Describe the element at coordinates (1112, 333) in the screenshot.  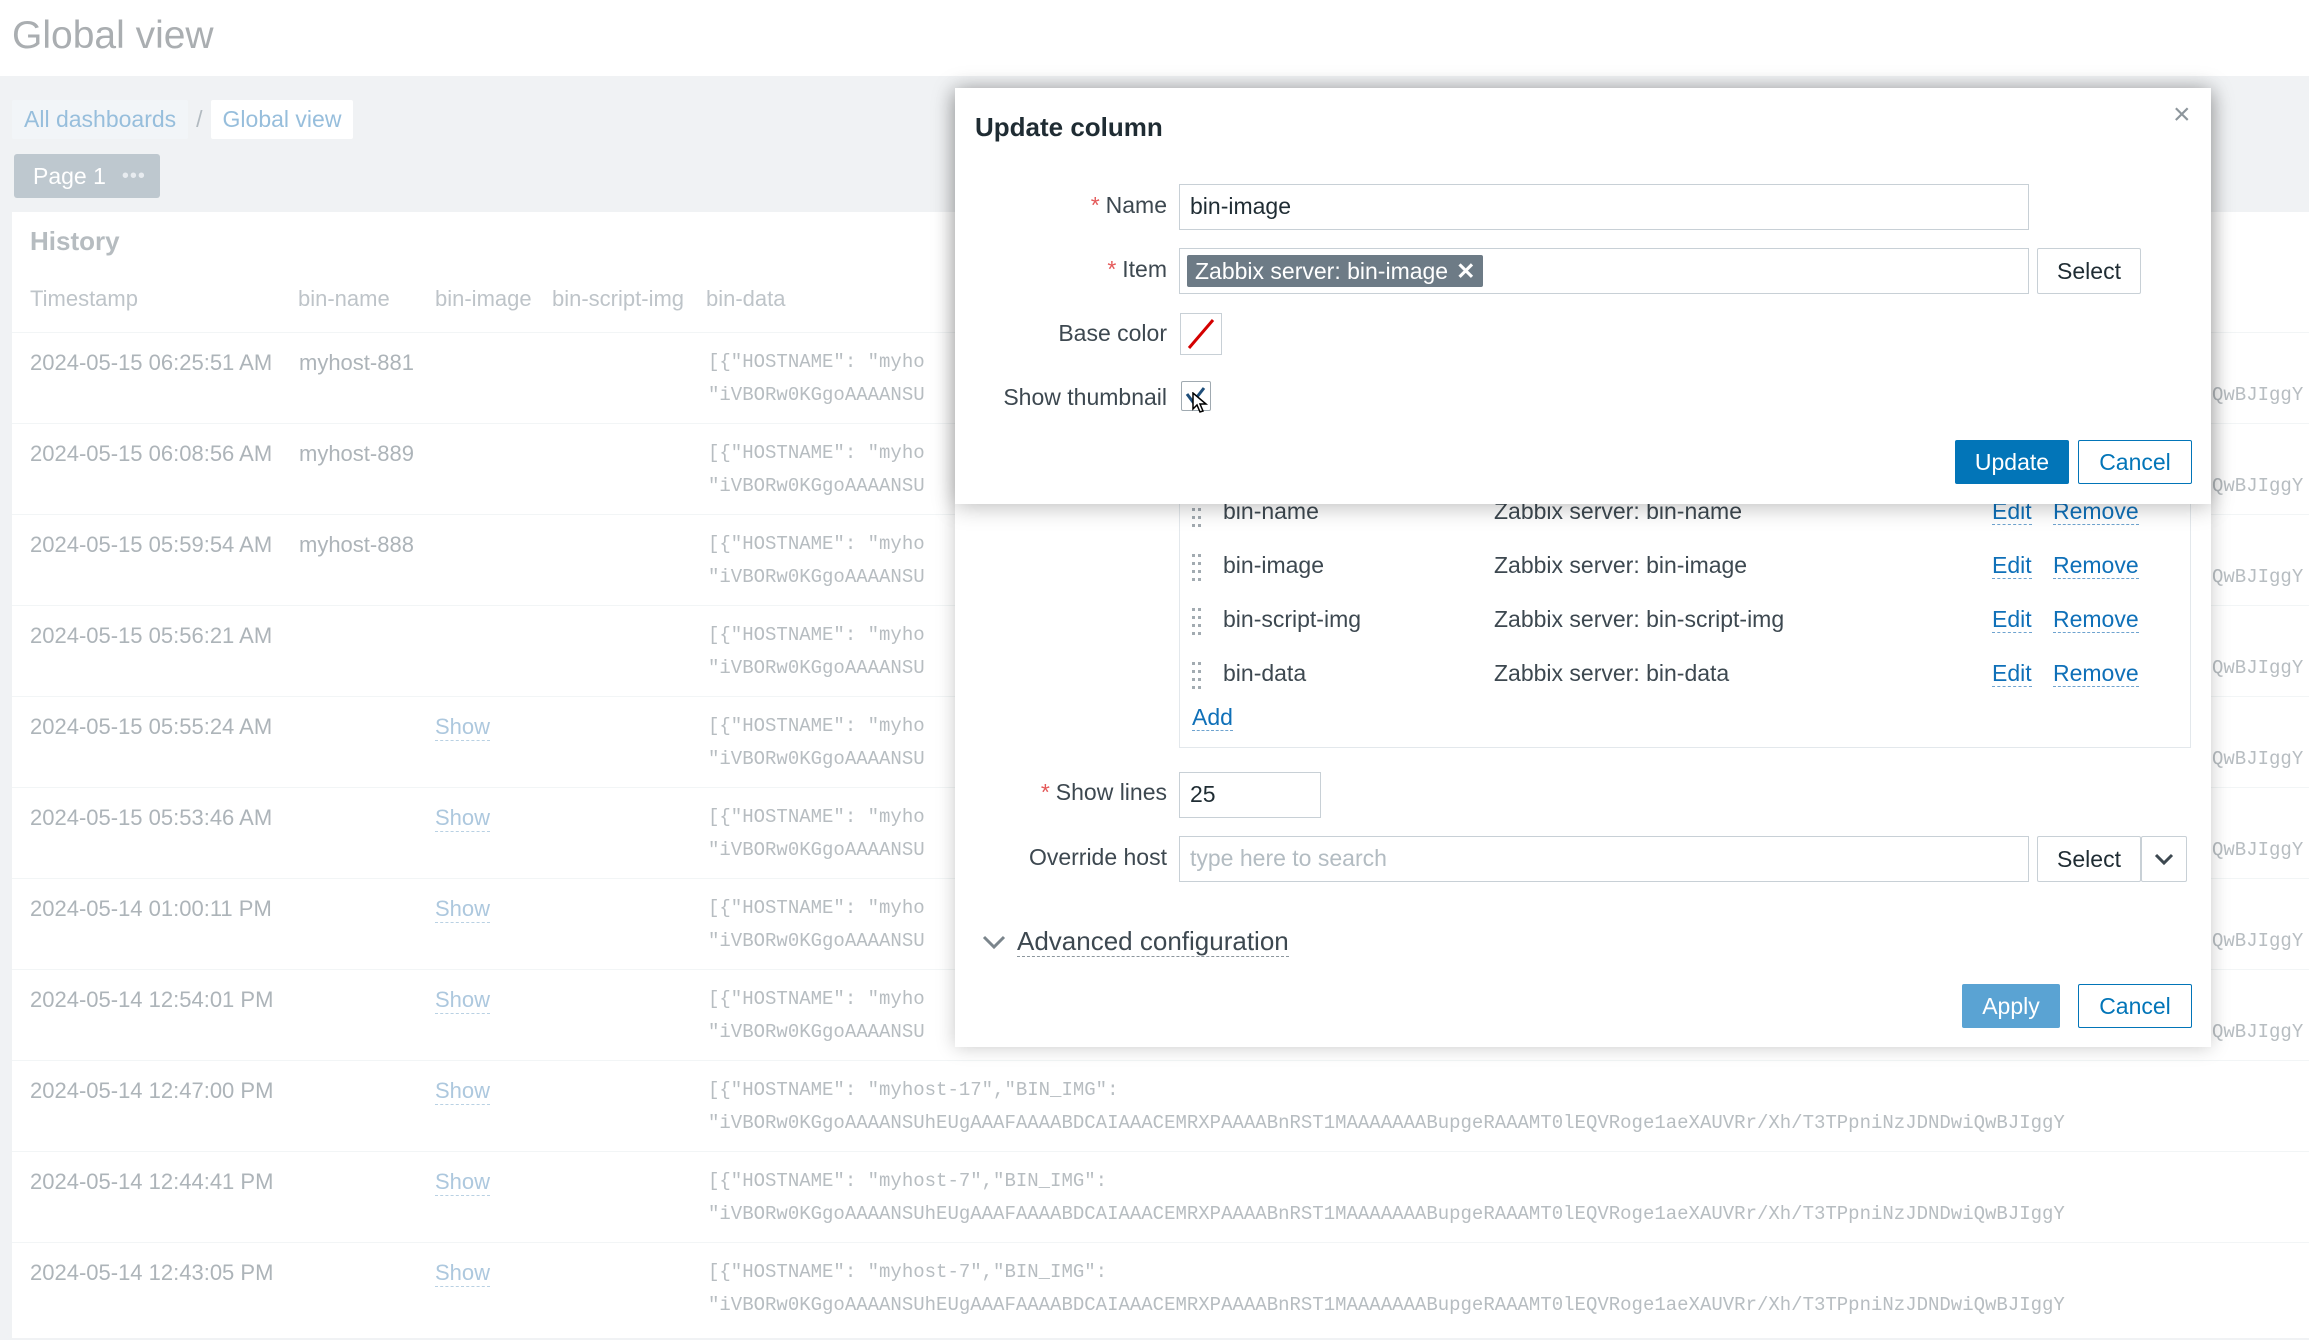
I see `base-color-label: Base color` at that location.